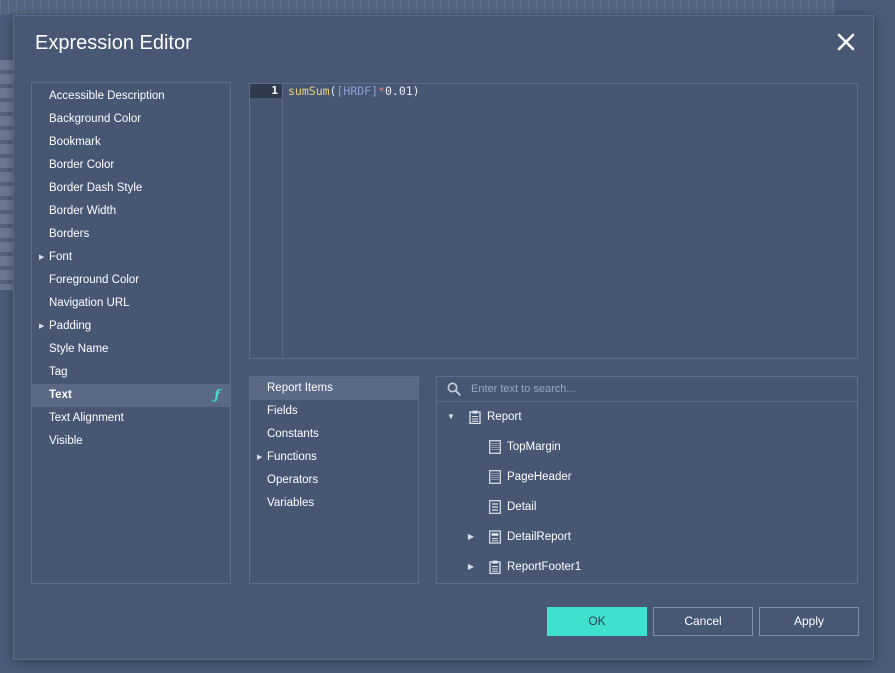  I want to click on property-item-label: Font, so click(61, 257).